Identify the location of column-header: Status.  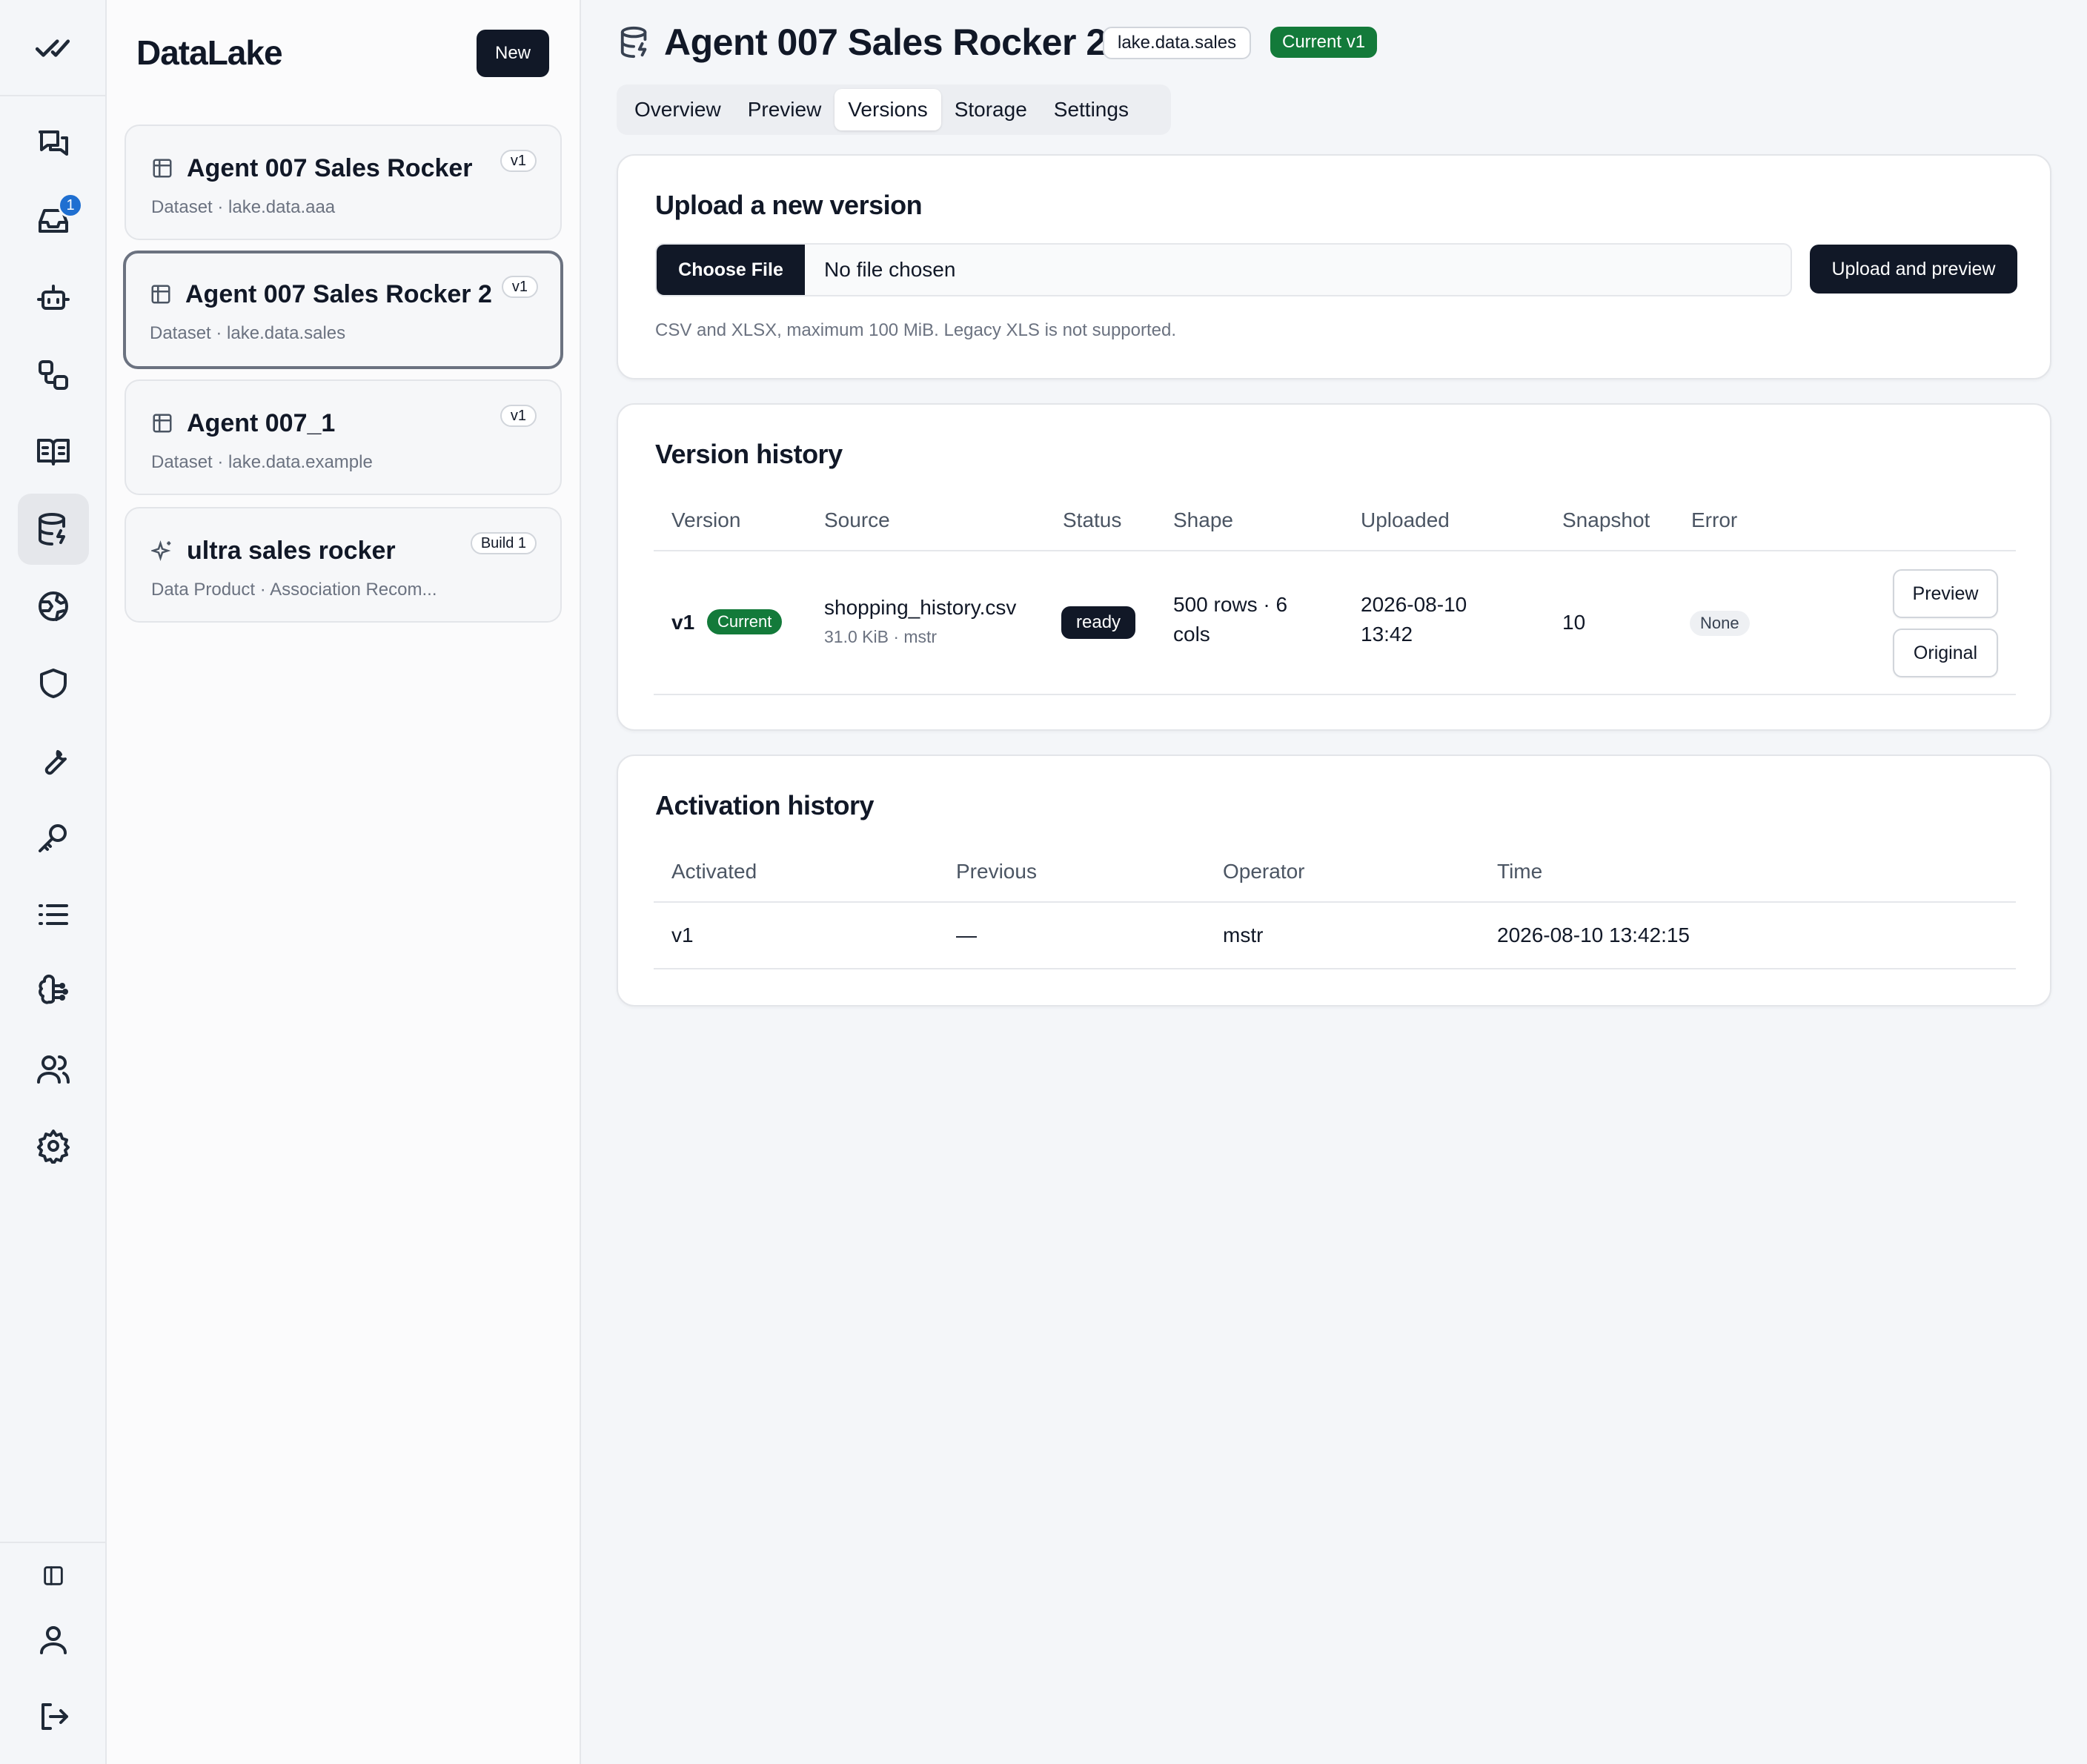
(1092, 519).